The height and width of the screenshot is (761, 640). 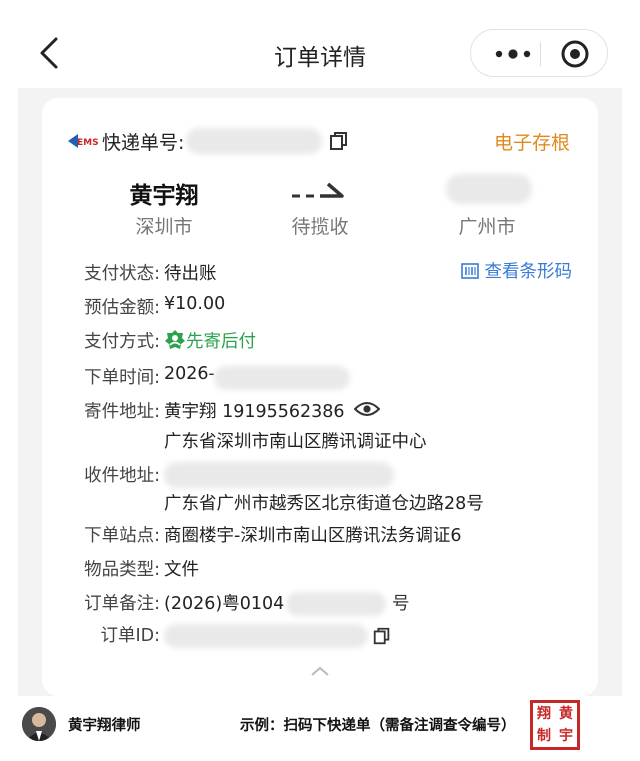 I want to click on example-caption: 示例：扫码下快递单（需备注调查令编号）, so click(x=378, y=726).